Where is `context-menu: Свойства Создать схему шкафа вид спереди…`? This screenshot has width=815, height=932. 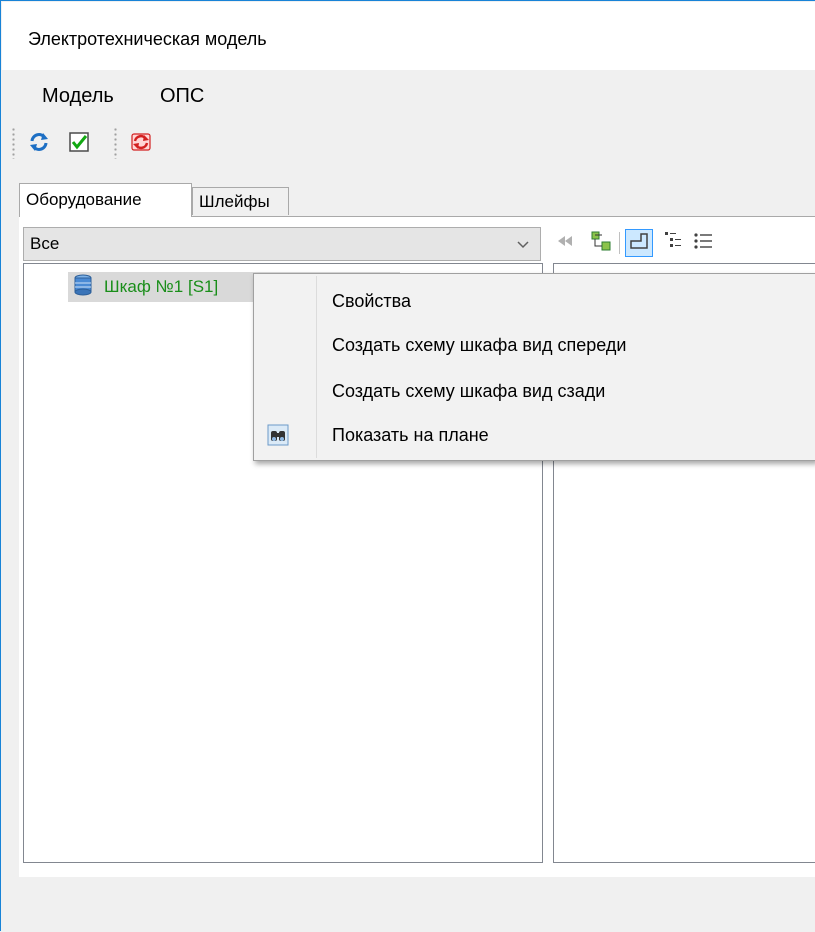
context-menu: Свойства Создать схему шкафа вид спереди… is located at coordinates (534, 367).